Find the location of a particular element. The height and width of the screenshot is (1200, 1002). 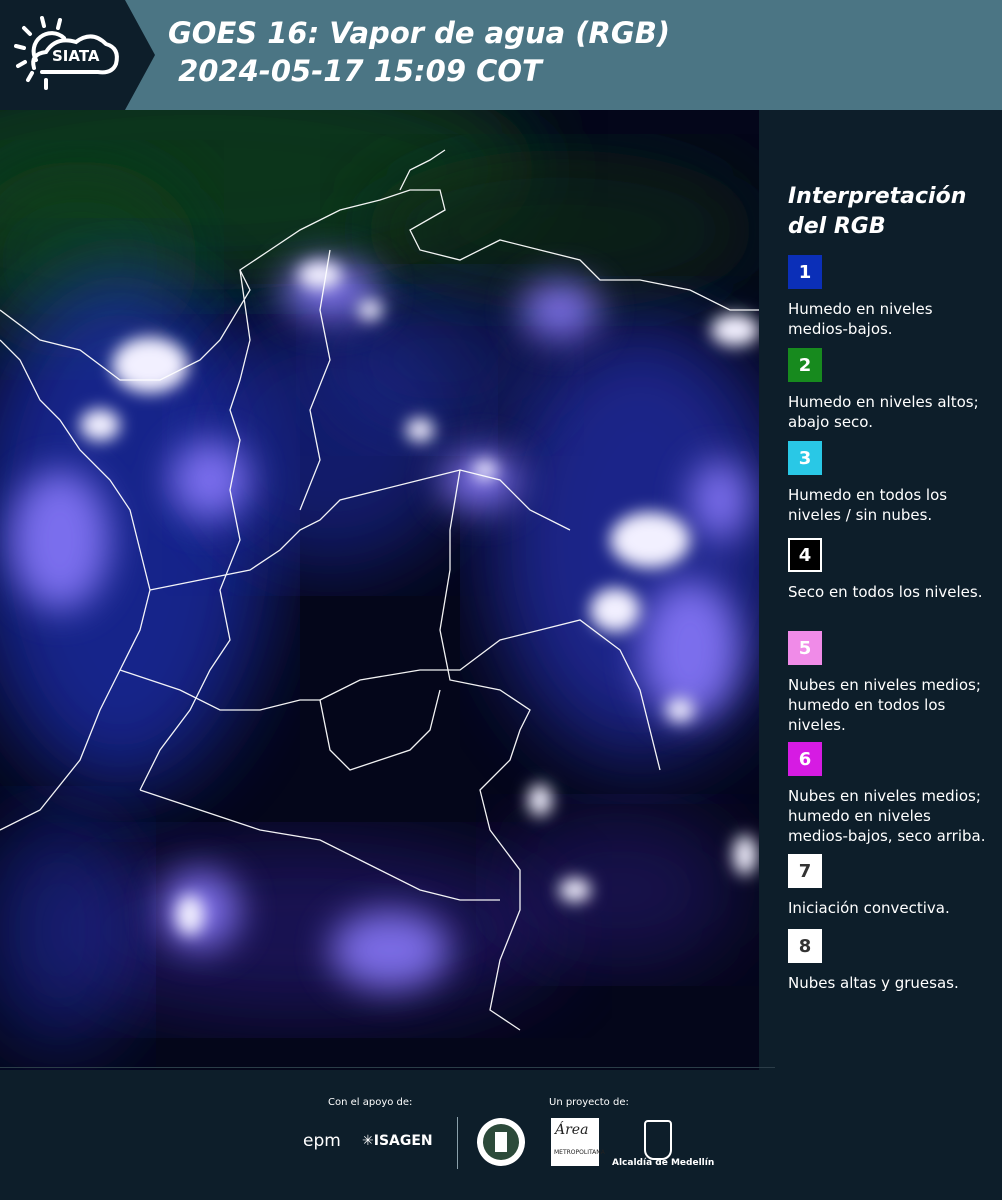

legend-swatch: 8 is located at coordinates (805, 946).